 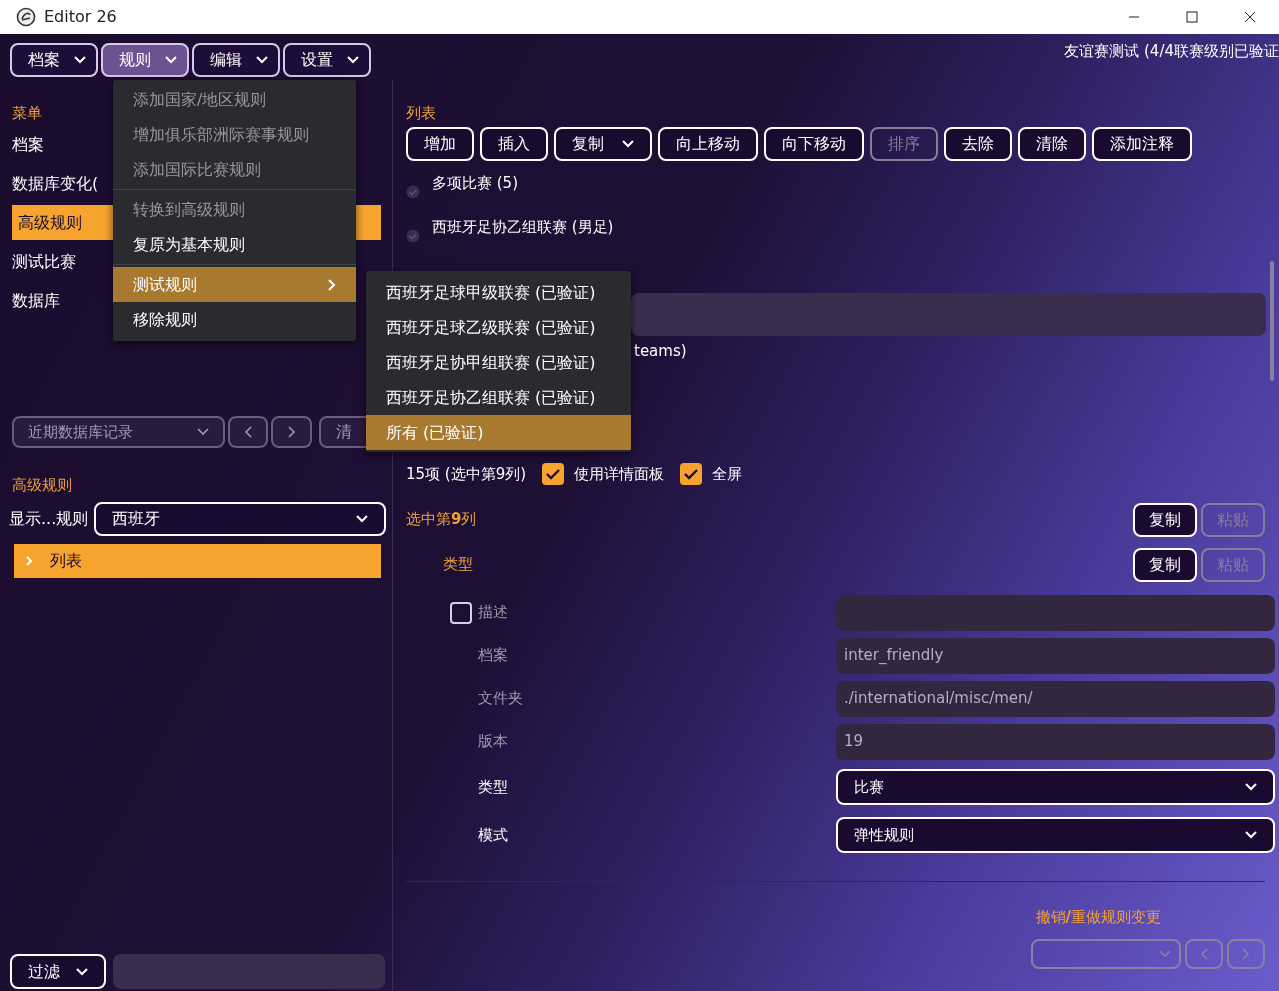 I want to click on section-heading: 菜单, so click(x=27, y=113).